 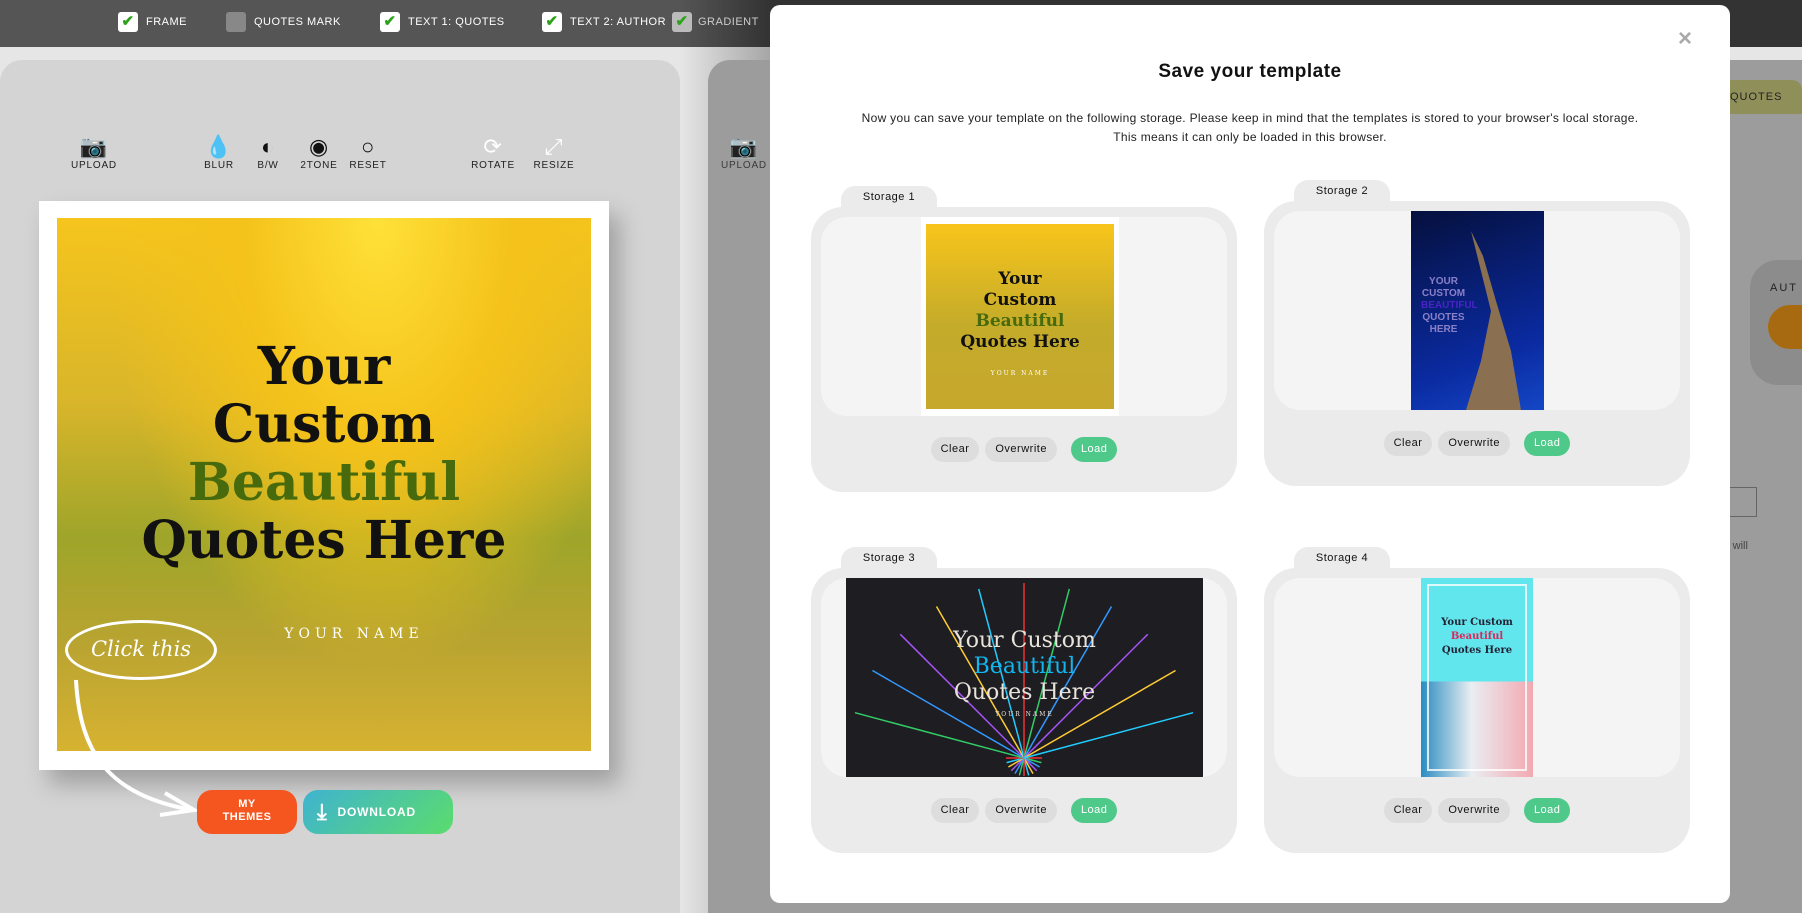 What do you see at coordinates (456, 22) in the screenshot?
I see `option-label: TEXT 1: QUOTES` at bounding box center [456, 22].